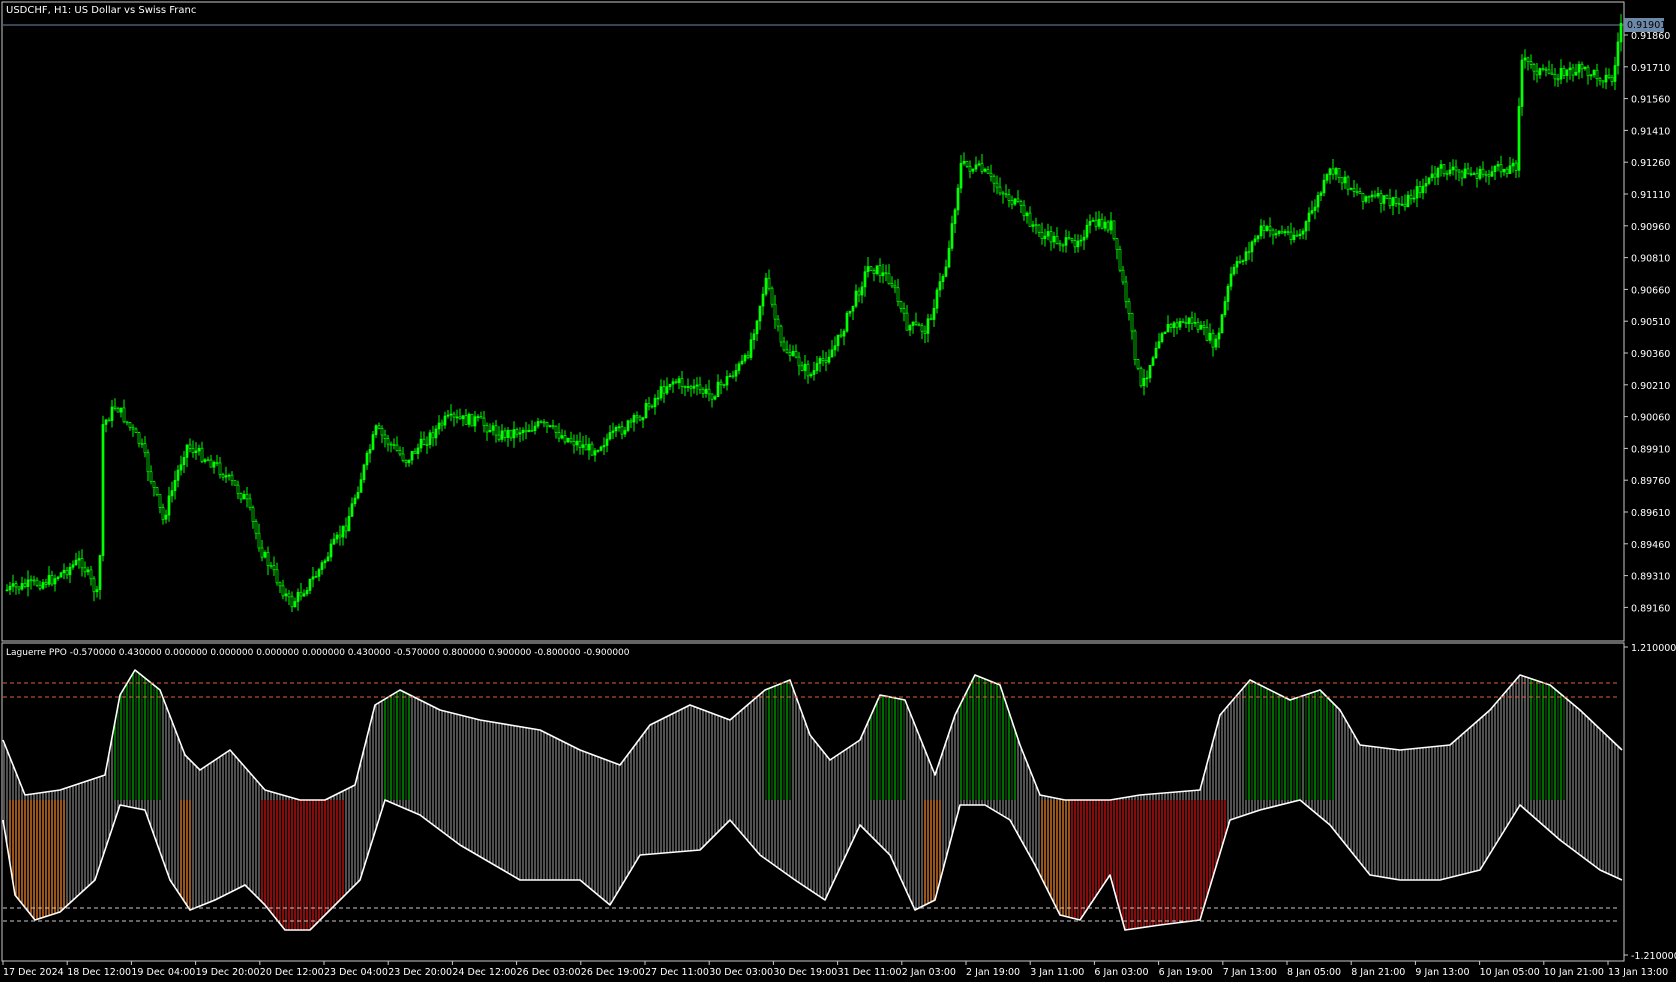  What do you see at coordinates (99, 972) in the screenshot?
I see `time-tick-label: 18 Dec 12:00` at bounding box center [99, 972].